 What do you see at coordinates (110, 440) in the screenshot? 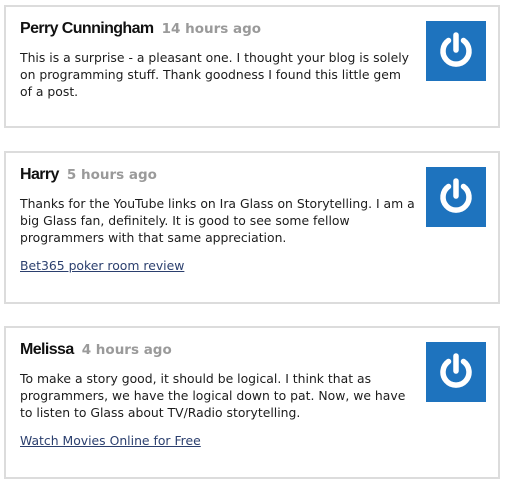
I see `comment-website-link: Watch Movies Online for Free` at bounding box center [110, 440].